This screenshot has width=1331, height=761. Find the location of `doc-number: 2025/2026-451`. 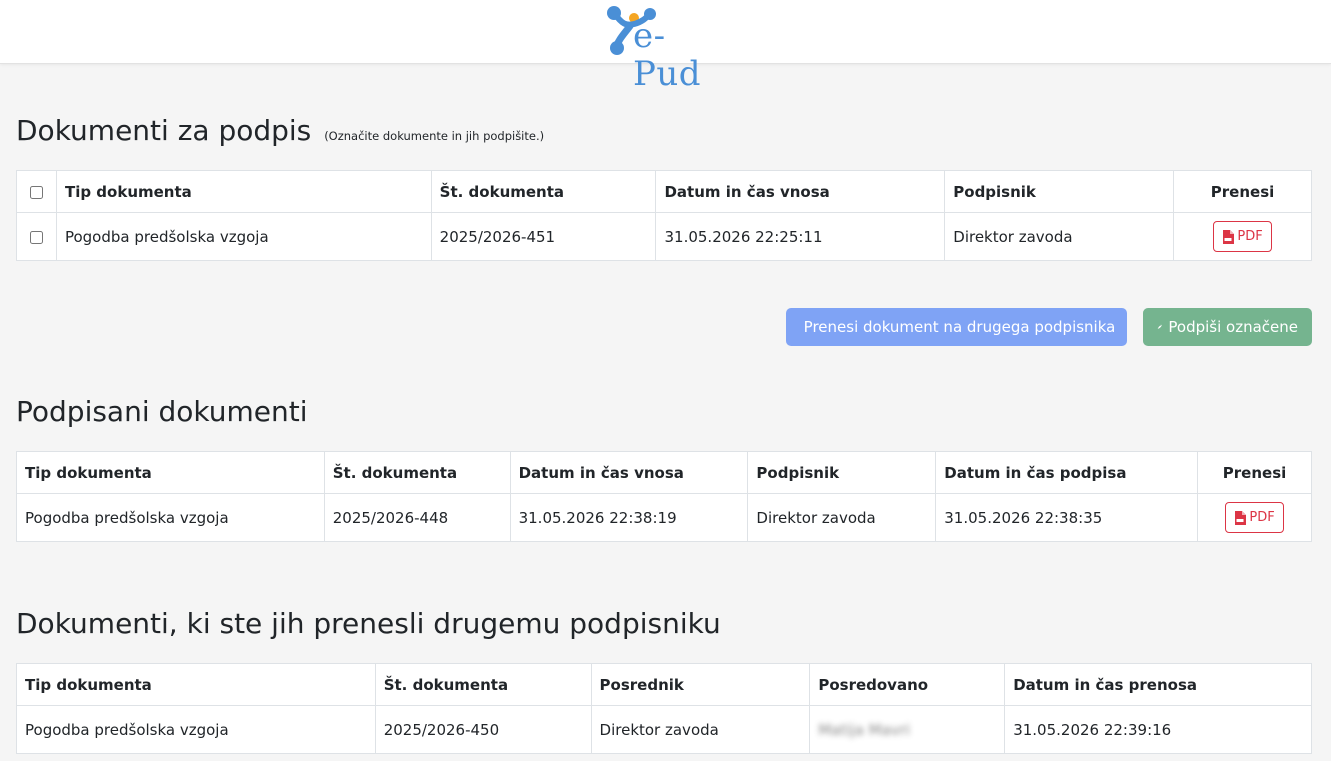

doc-number: 2025/2026-451 is located at coordinates (543, 236).